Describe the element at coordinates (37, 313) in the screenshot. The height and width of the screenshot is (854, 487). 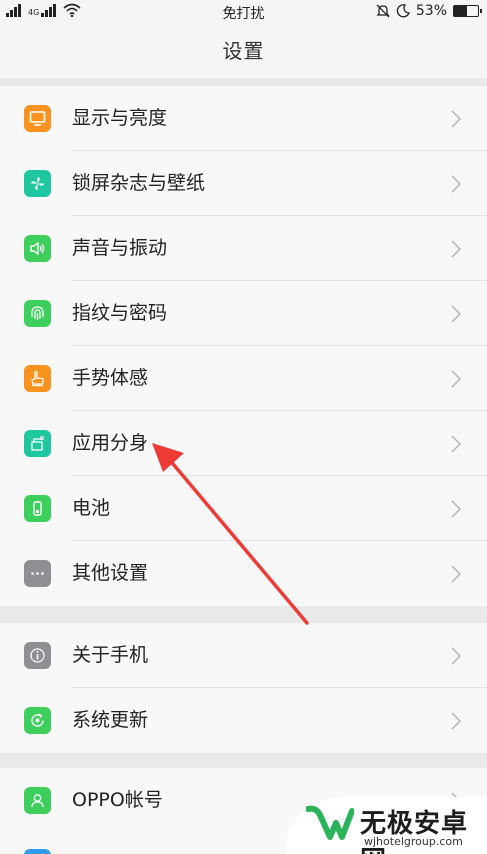
I see `fingerprint-icon` at that location.